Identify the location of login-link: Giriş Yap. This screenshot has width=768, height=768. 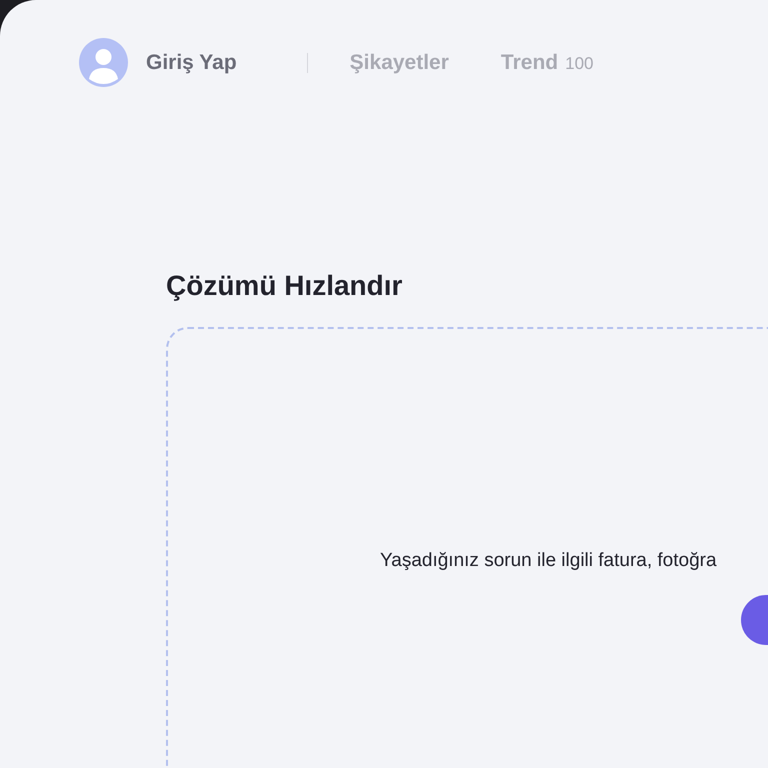
(191, 62).